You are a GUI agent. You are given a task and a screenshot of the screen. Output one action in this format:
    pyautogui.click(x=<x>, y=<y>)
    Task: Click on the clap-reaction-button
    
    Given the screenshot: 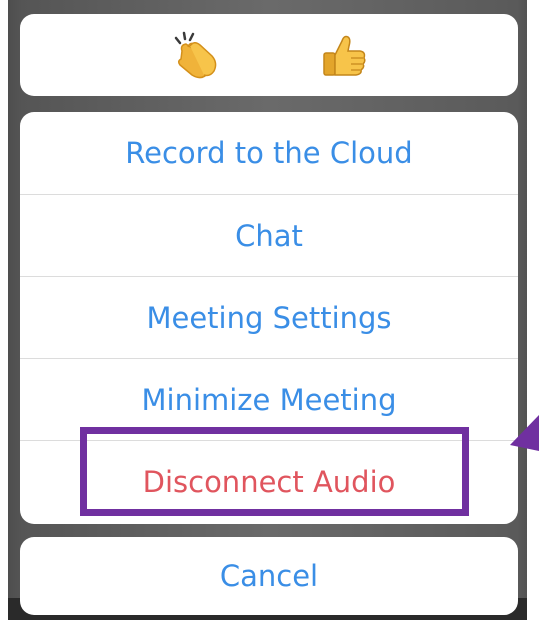 What is the action you would take?
    pyautogui.click(x=194, y=55)
    